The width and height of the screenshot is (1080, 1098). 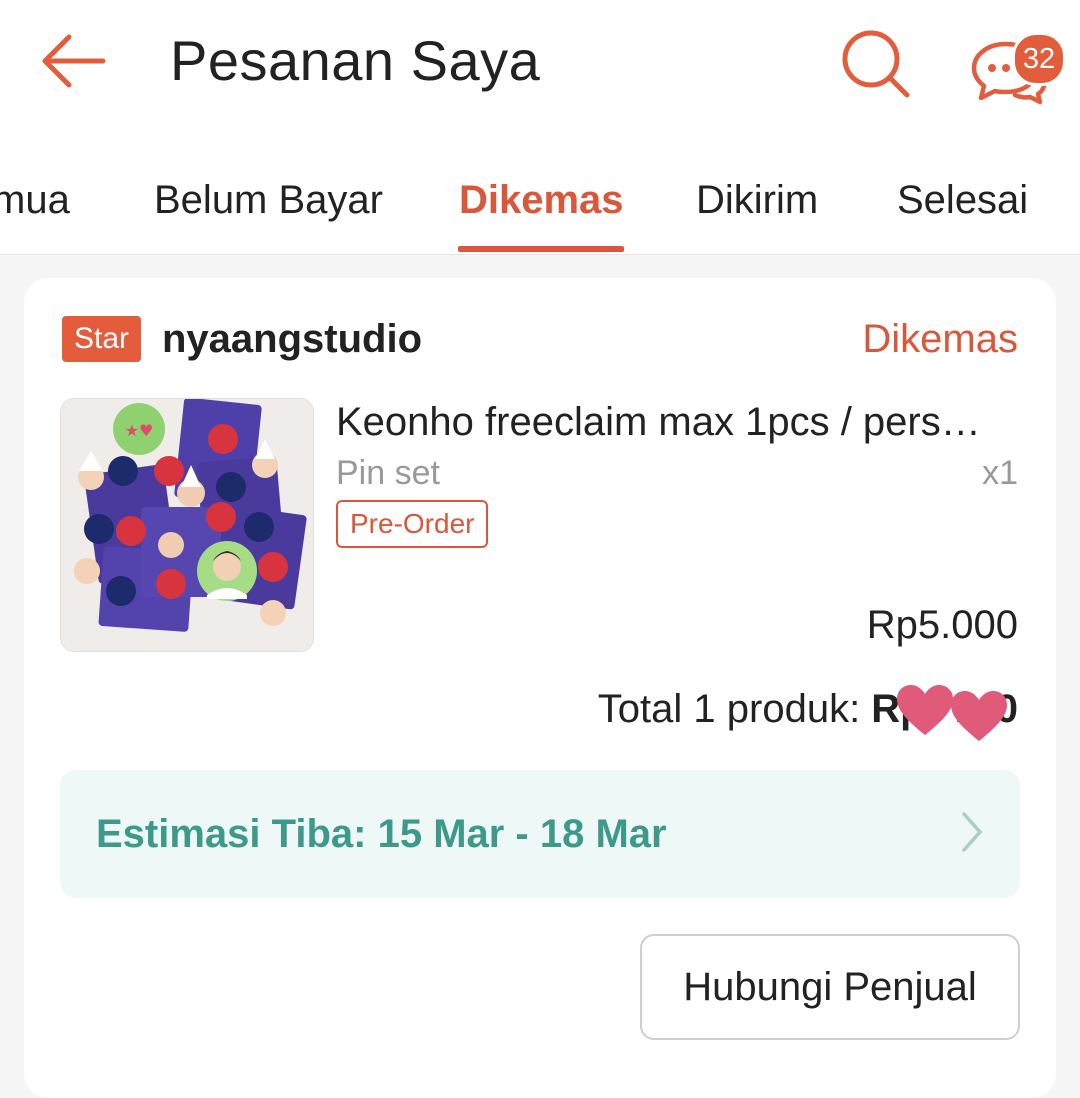 I want to click on product-quantity: x1, so click(x=1000, y=473).